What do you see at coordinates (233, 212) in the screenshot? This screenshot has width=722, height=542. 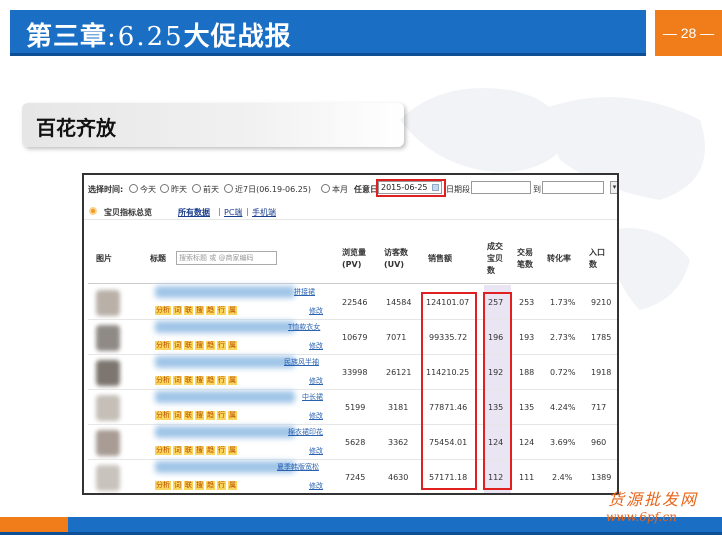 I see `tab-pc: PC端` at bounding box center [233, 212].